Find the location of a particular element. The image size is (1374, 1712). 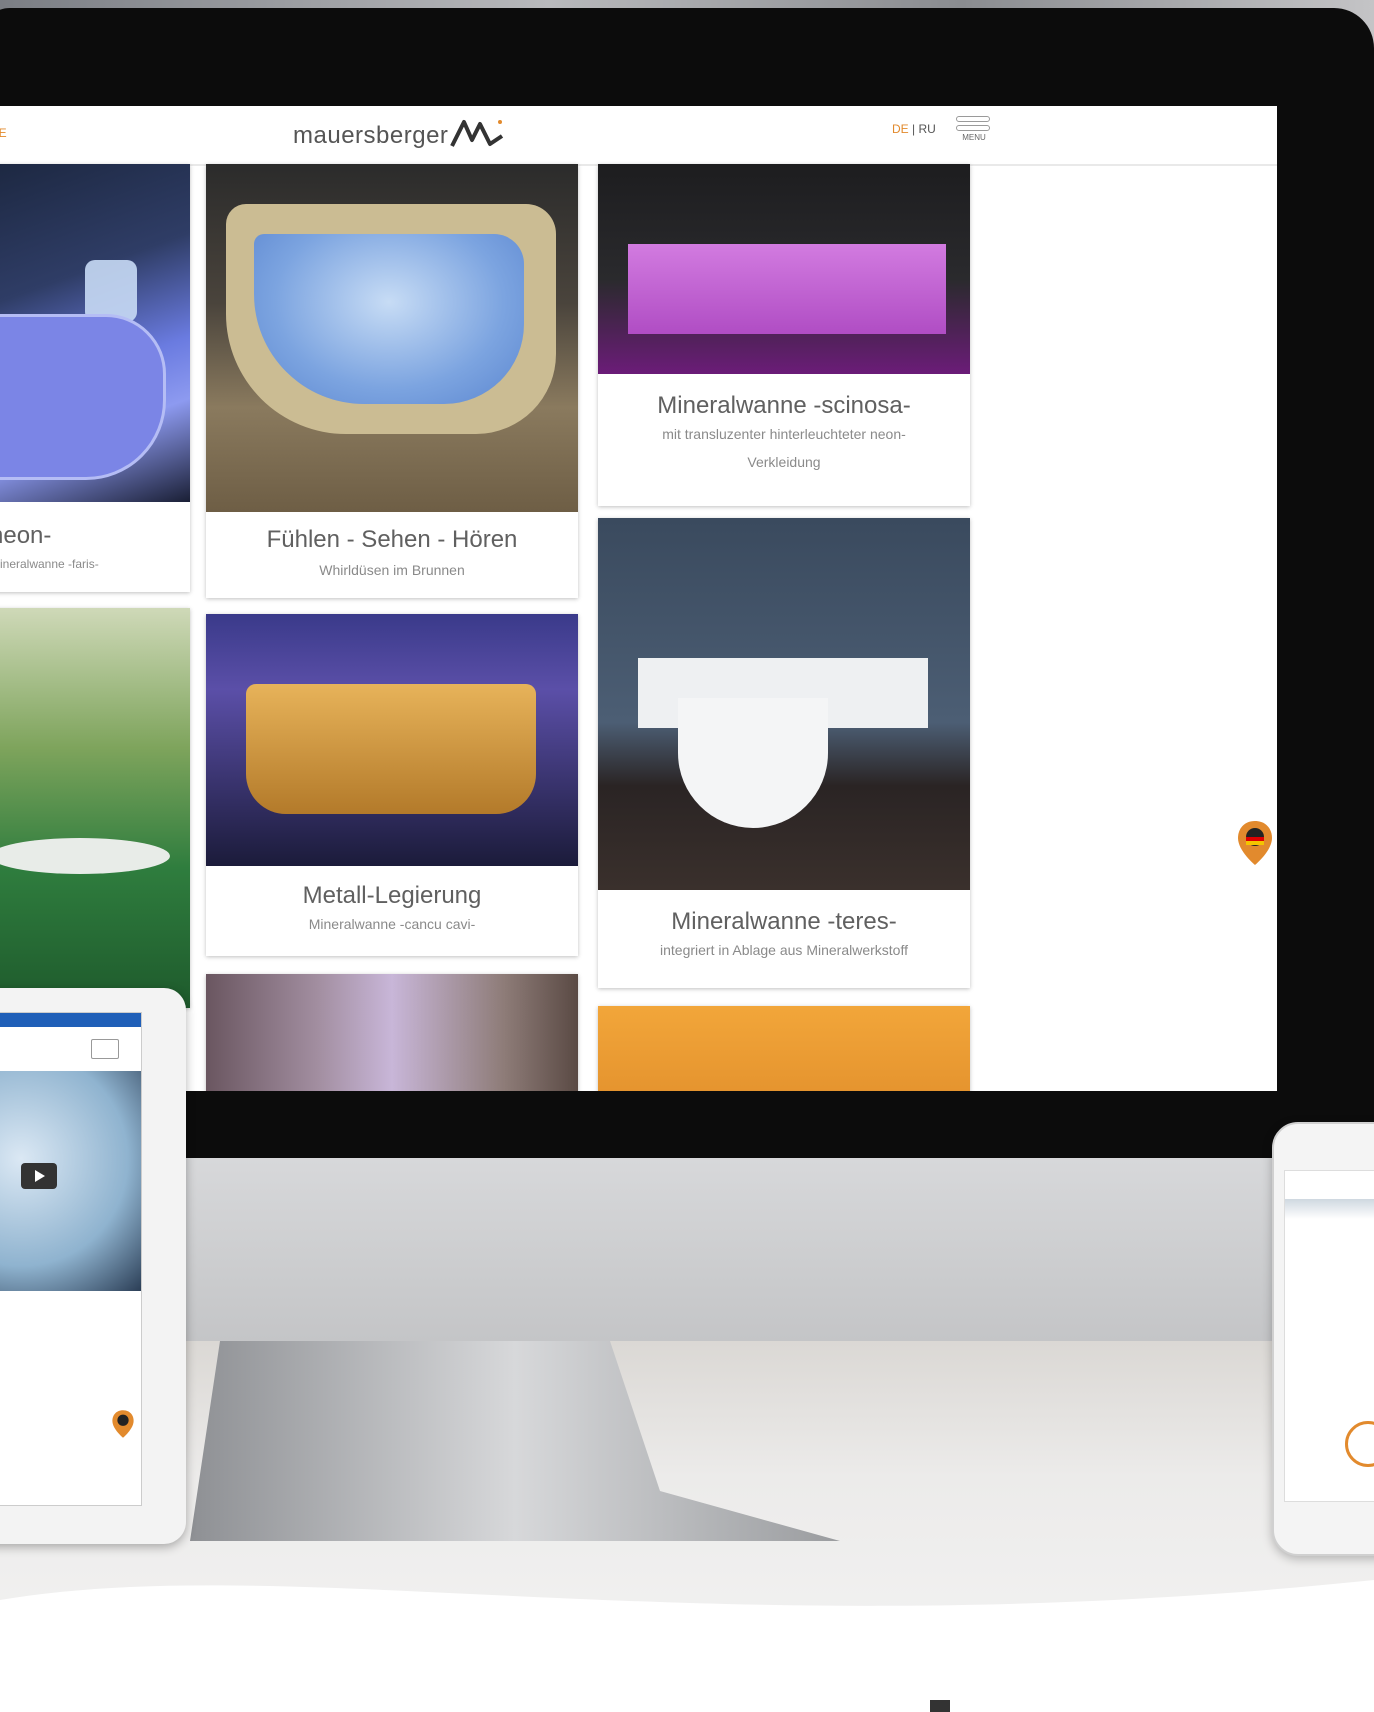

site-header: DE mauersberger DE | RU MENU is located at coordinates (638, 136).